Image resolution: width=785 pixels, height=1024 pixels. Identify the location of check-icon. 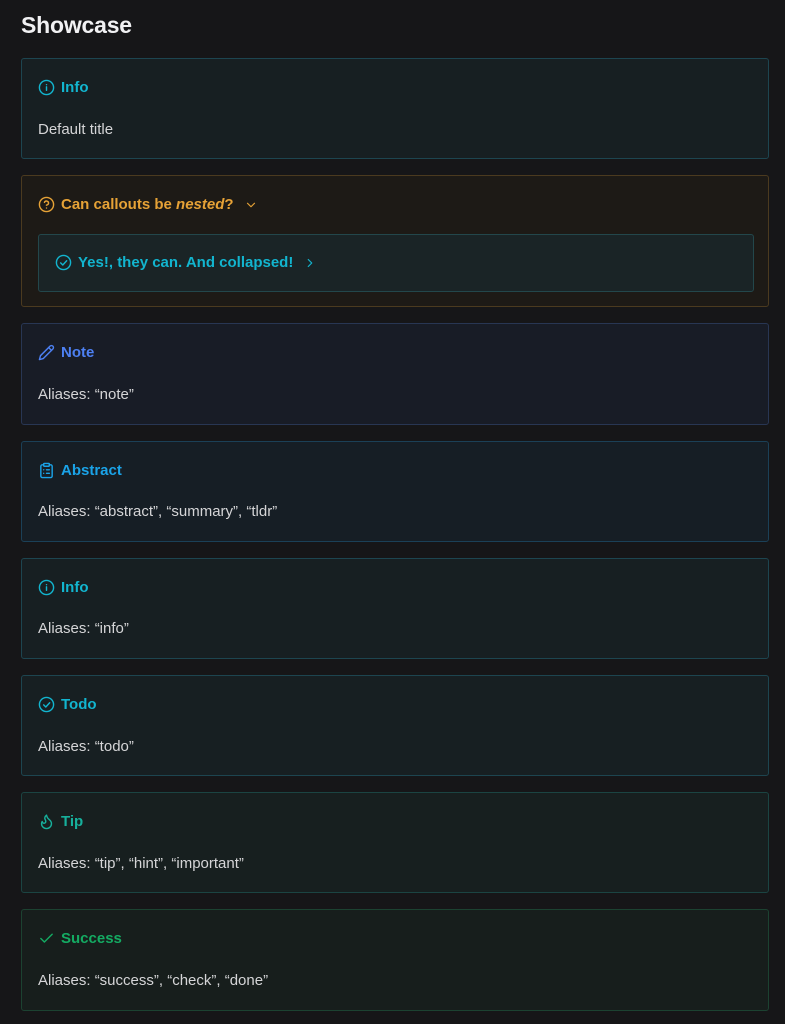
(46, 938).